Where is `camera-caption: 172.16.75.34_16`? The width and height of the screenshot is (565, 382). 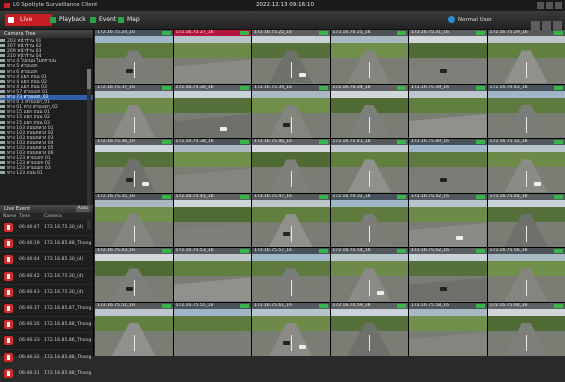
camera-caption: 172.16.75.34_16 is located at coordinates (291, 88).